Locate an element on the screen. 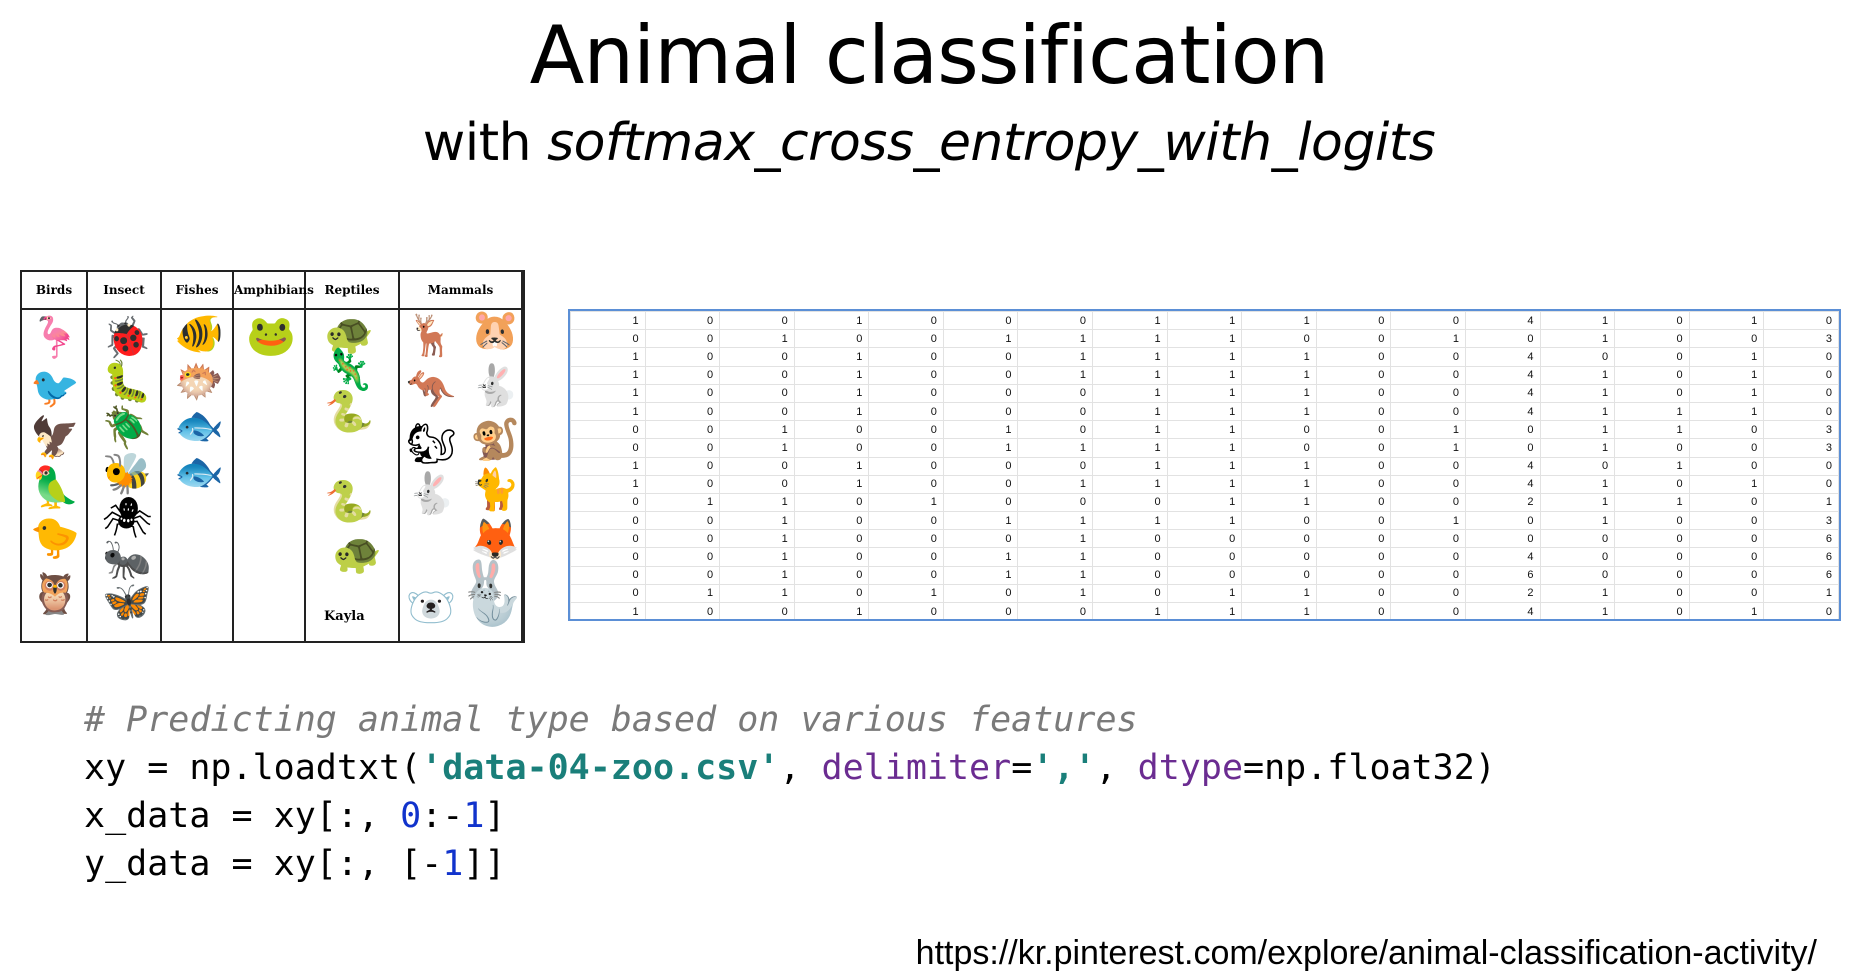  table-cell: 3 is located at coordinates (1801, 339).